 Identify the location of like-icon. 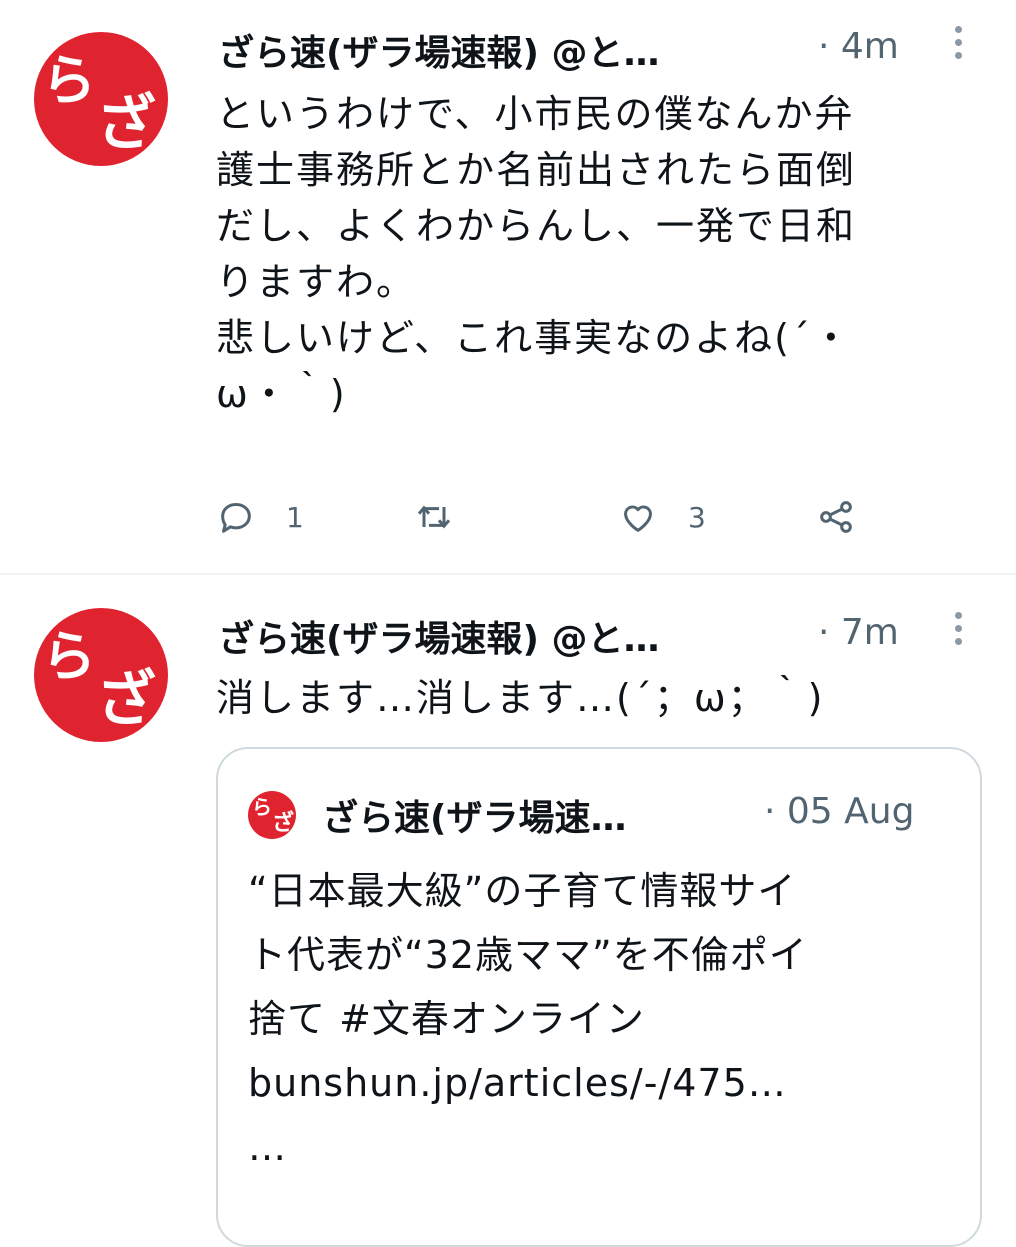
(638, 518).